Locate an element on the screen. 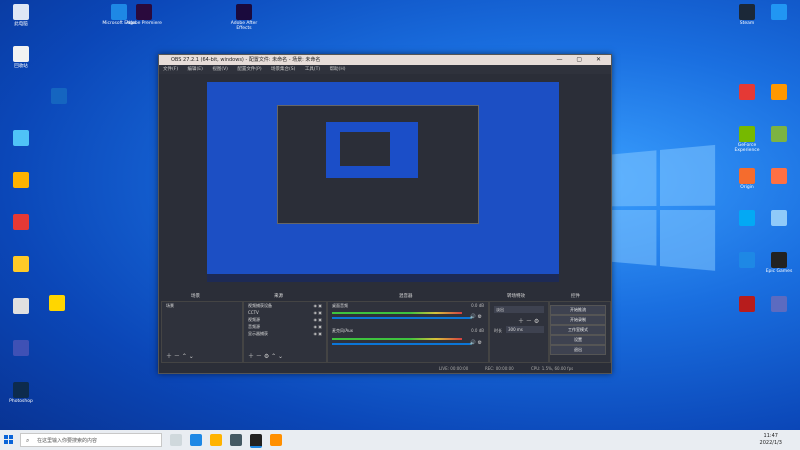  source-controls: ＋ － ⚙ ⌃ ⌄ is located at coordinates (265, 355).